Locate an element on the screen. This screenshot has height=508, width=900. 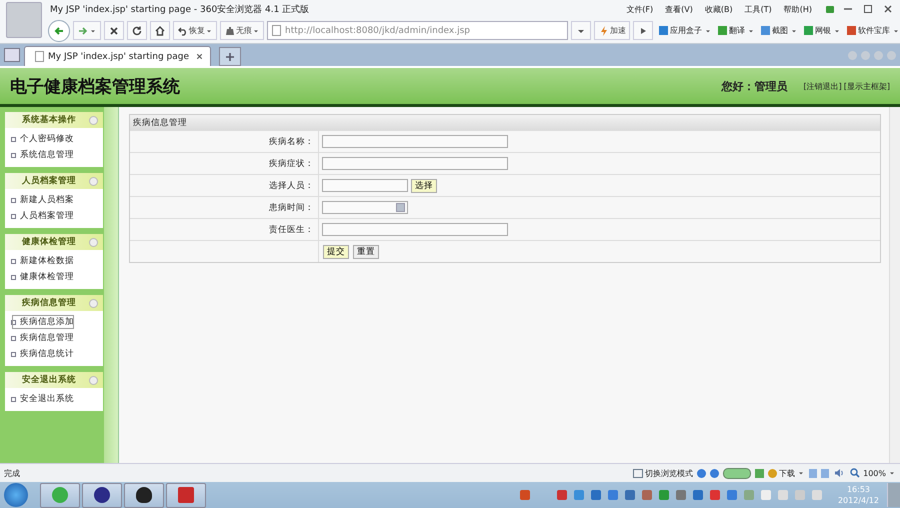
zoom-button: 100% is located at coordinates (872, 473).